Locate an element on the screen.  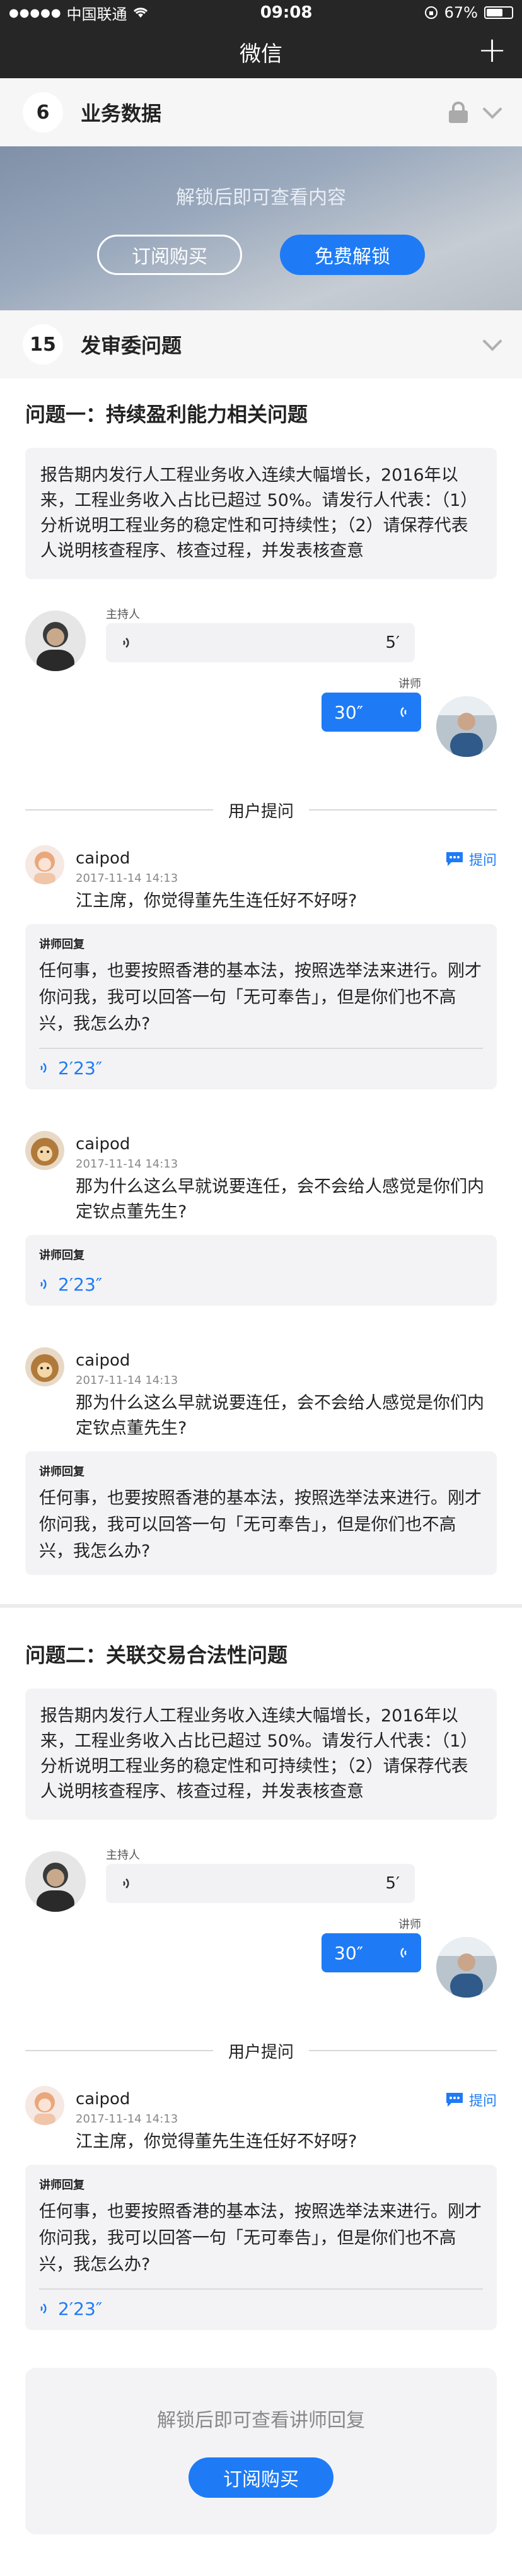
wifi-icon is located at coordinates (140, 12).